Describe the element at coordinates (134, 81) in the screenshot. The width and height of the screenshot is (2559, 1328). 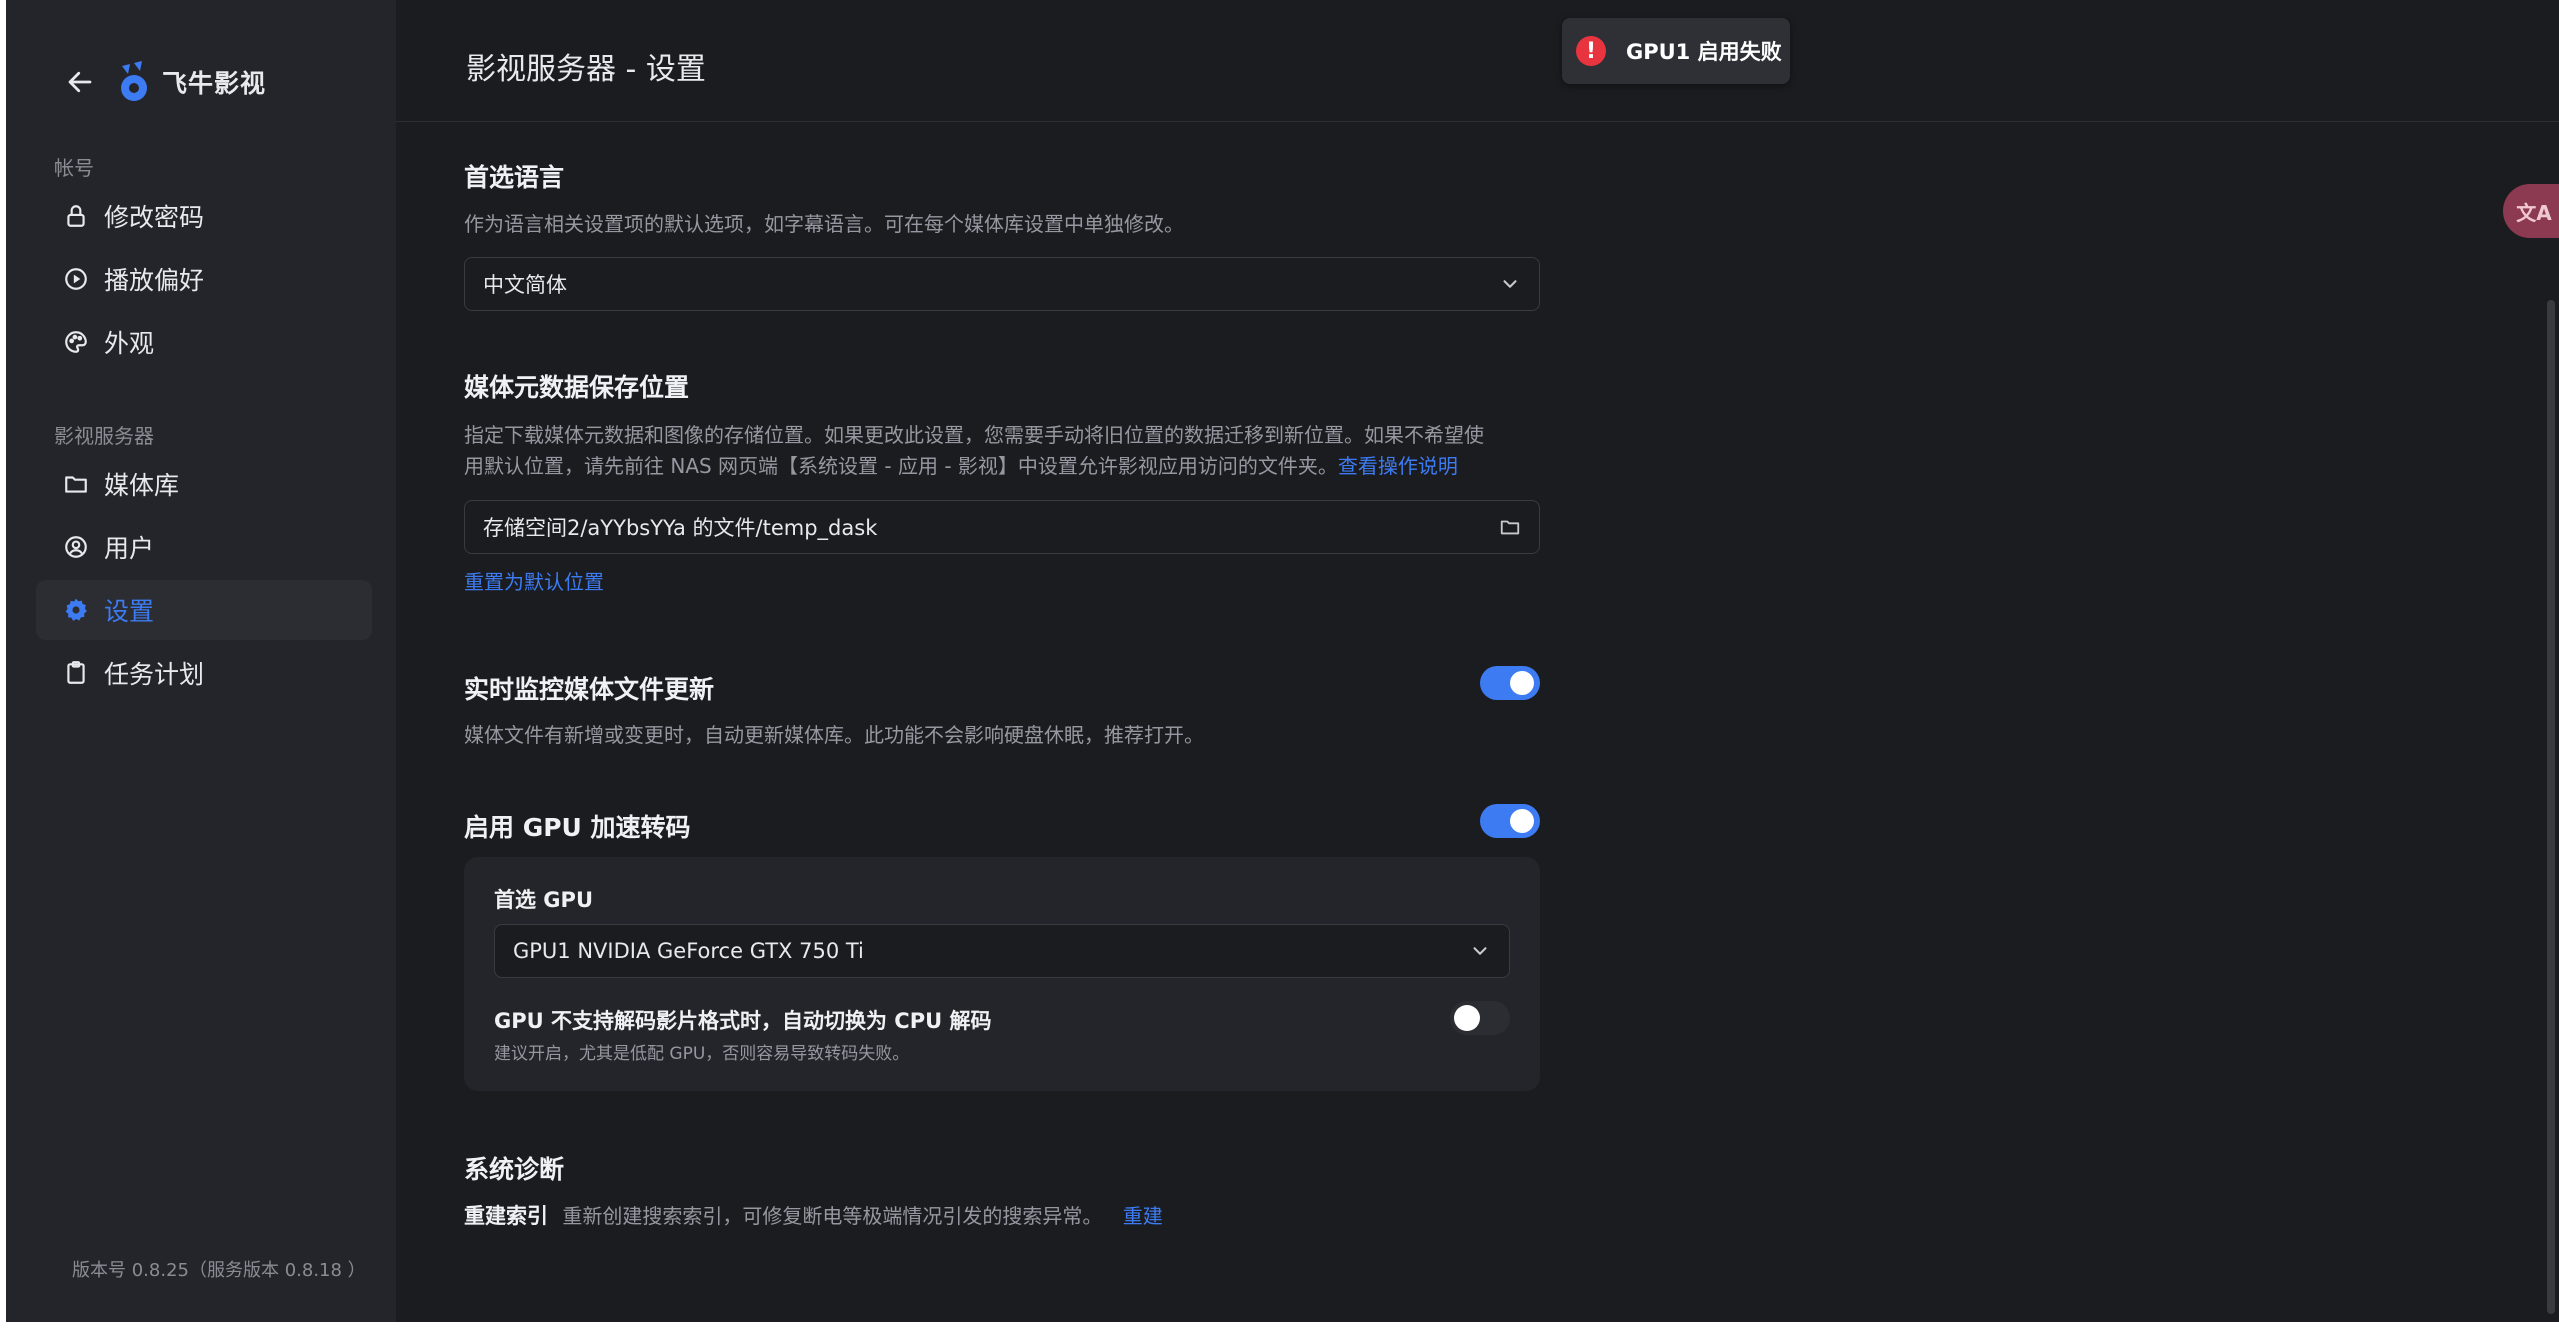
I see `app-logo-icon` at that location.